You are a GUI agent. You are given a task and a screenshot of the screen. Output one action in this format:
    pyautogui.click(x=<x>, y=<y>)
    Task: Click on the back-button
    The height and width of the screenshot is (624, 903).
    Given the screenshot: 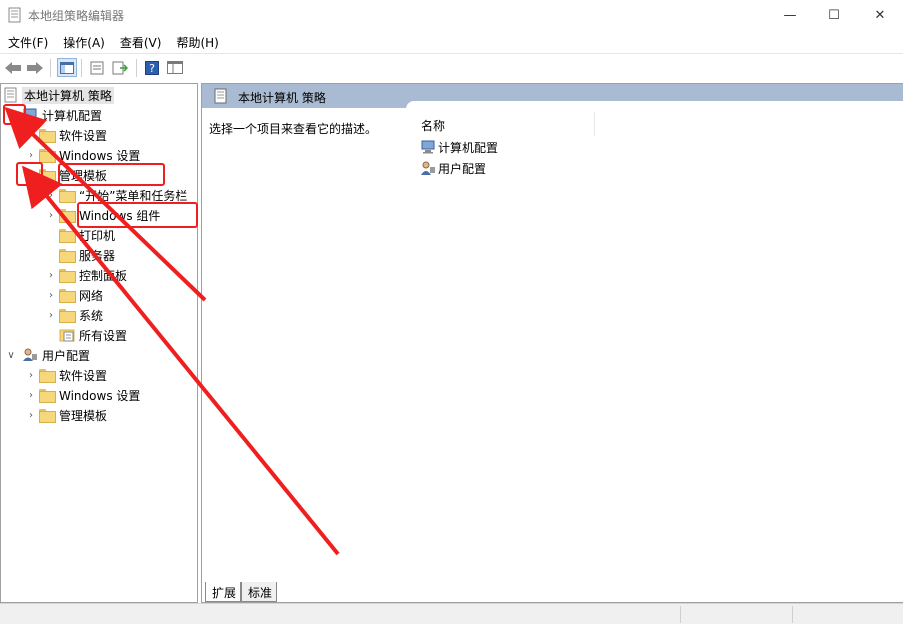 What is the action you would take?
    pyautogui.click(x=13, y=67)
    